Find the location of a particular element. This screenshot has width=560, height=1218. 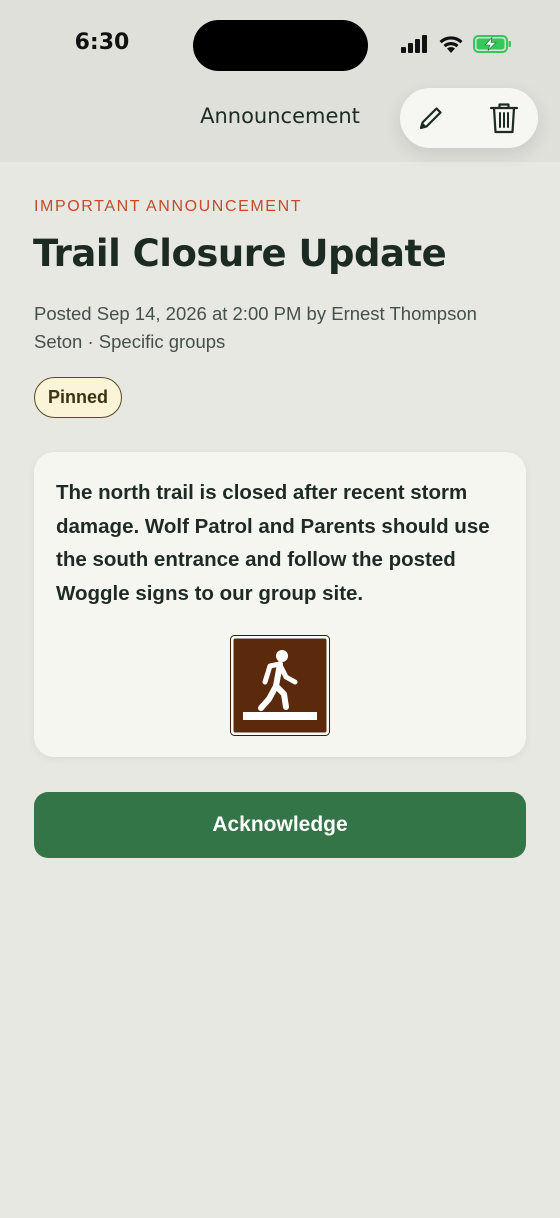

delete-button is located at coordinates (504, 118).